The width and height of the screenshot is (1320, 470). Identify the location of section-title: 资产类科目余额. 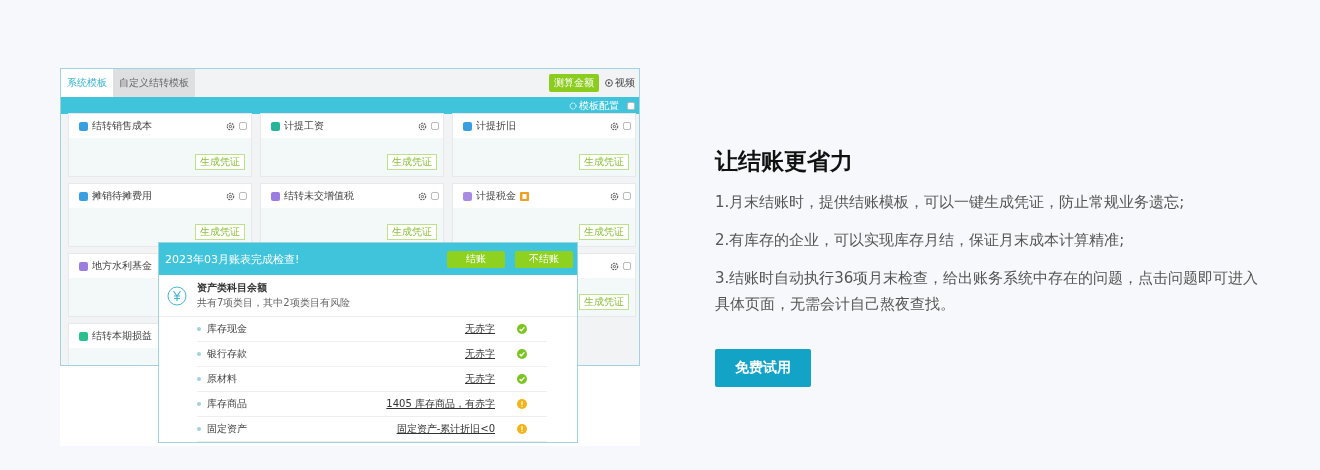
(232, 288).